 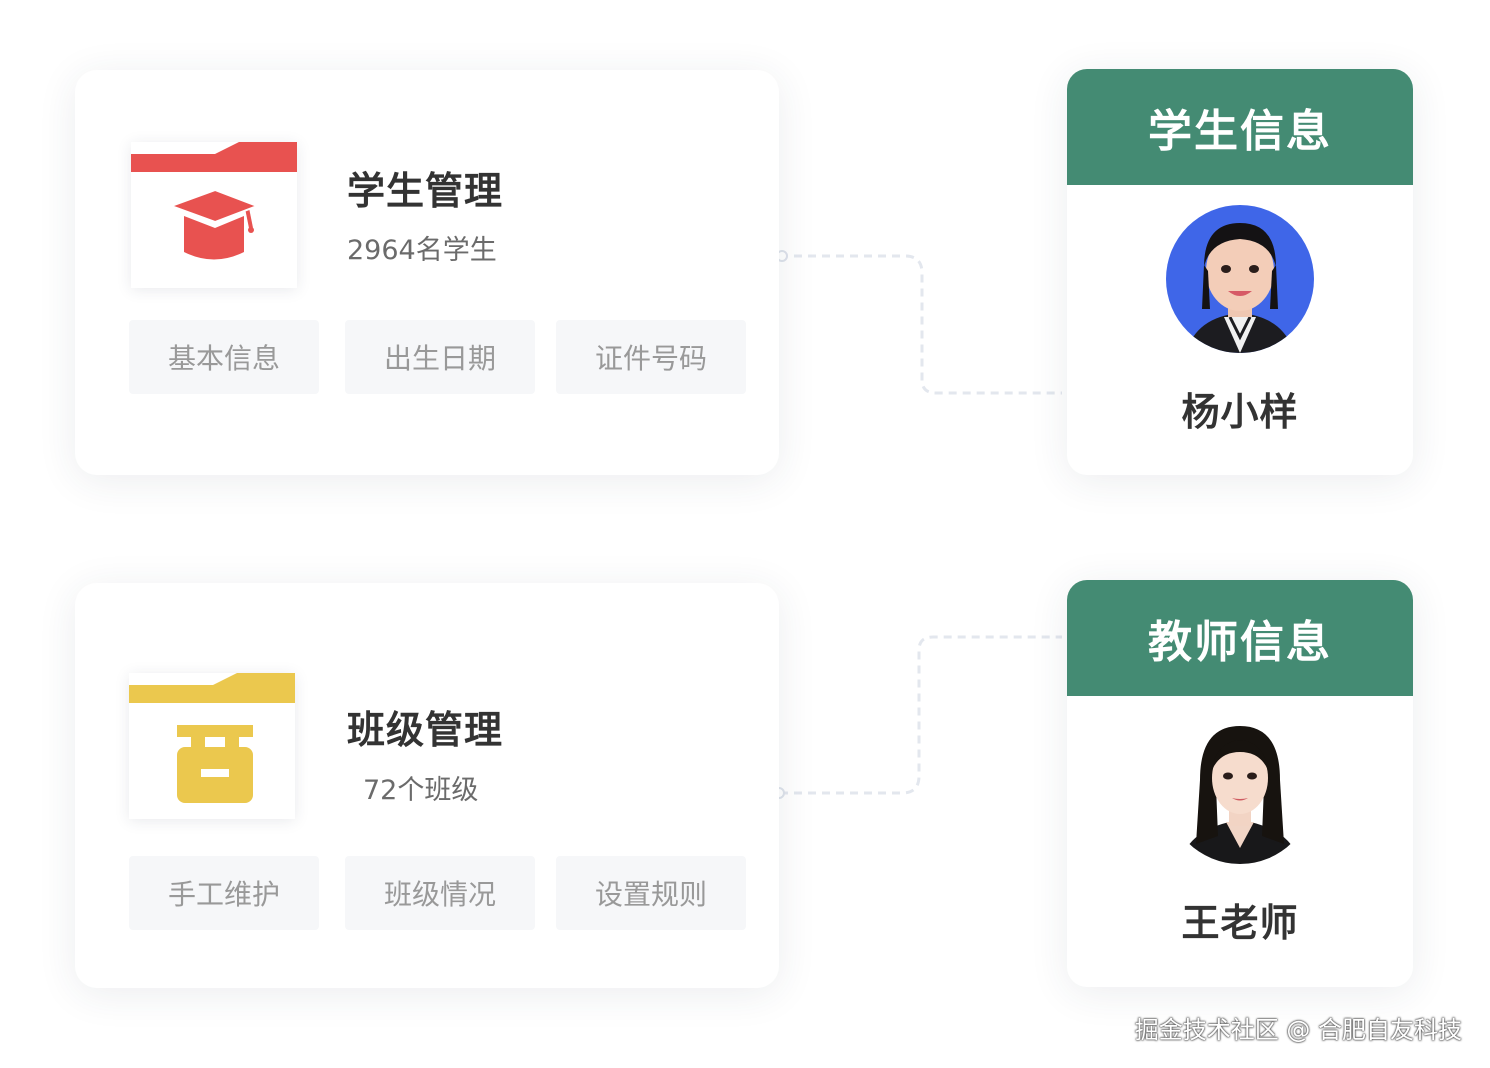 I want to click on student-folder-tile, so click(x=214, y=215).